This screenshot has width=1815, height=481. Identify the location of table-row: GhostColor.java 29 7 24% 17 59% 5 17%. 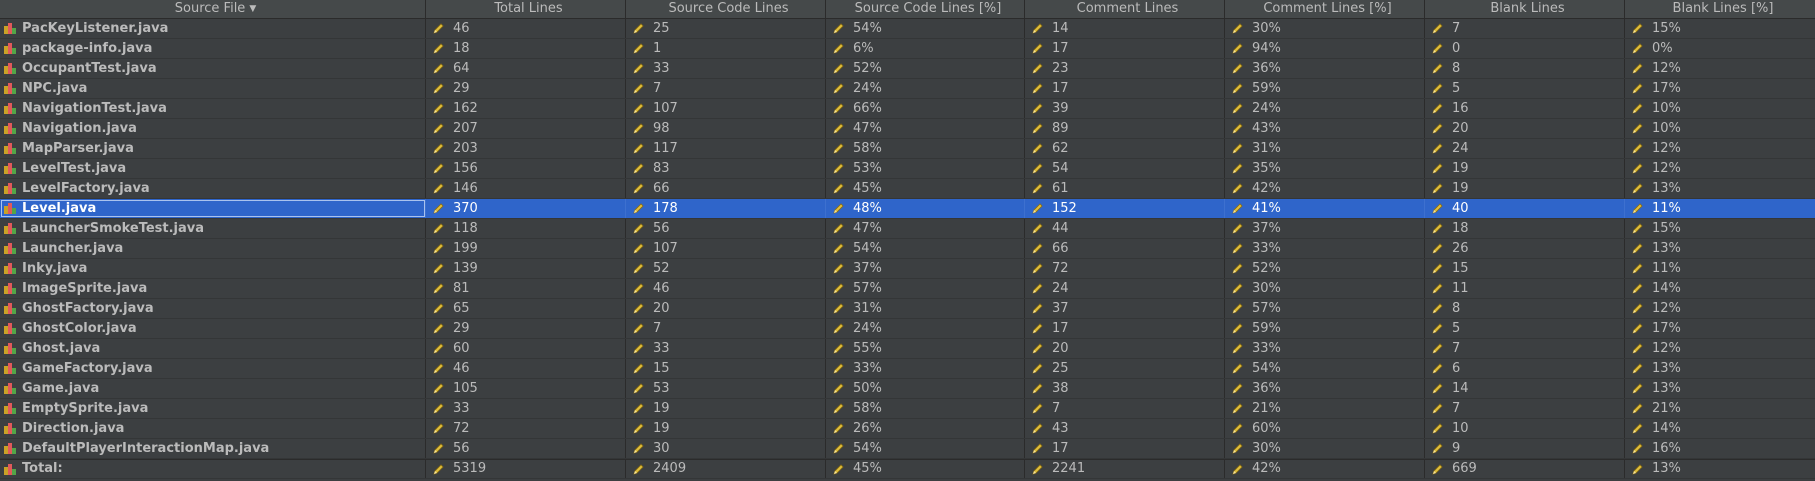
(907, 329).